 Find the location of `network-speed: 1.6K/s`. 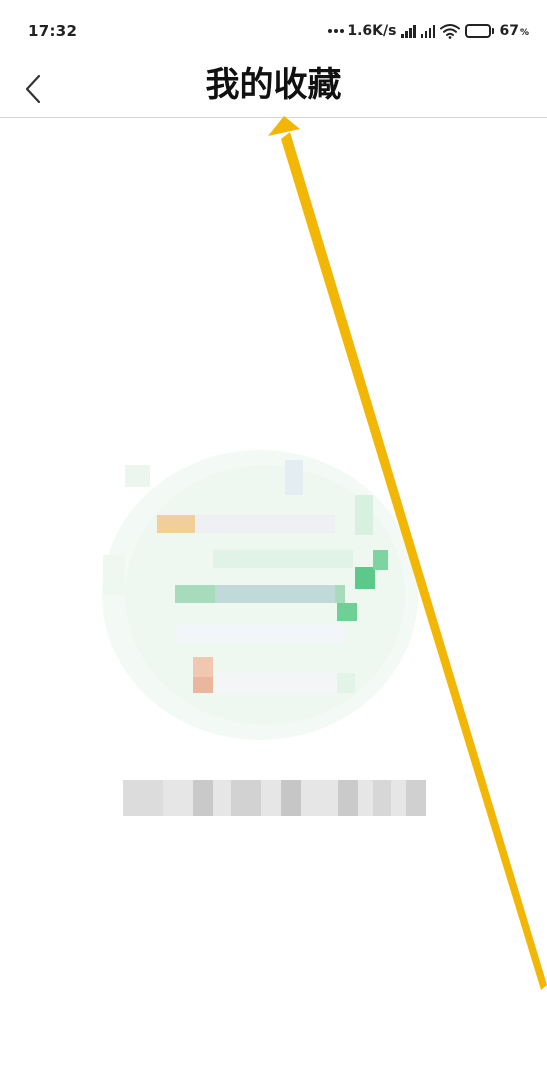

network-speed: 1.6K/s is located at coordinates (362, 31).